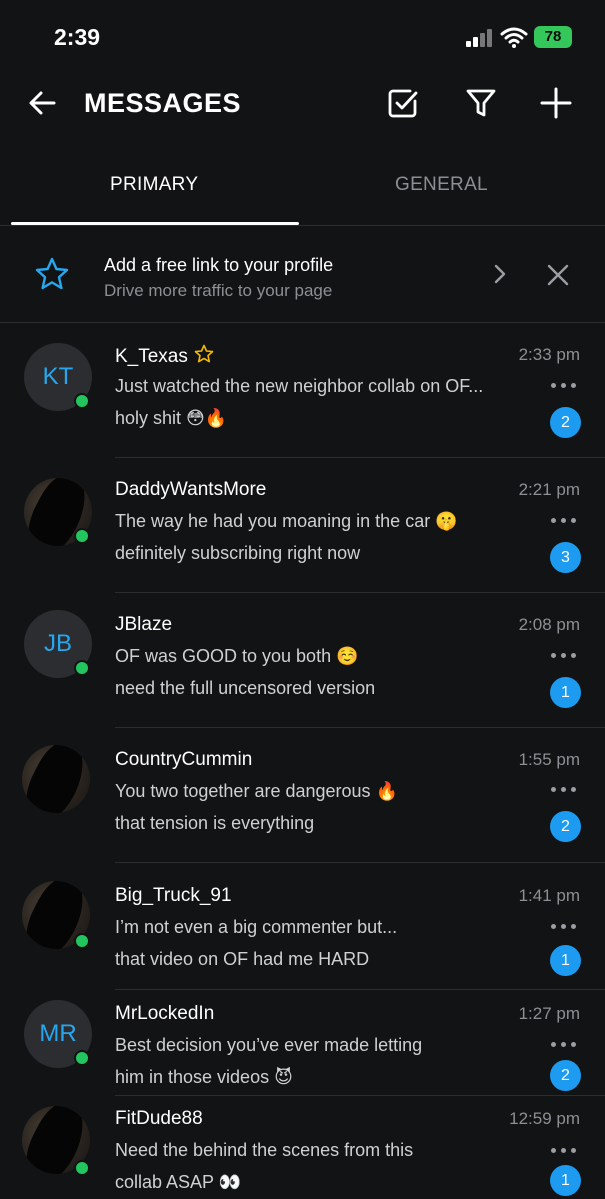 Image resolution: width=605 pixels, height=1199 pixels. Describe the element at coordinates (544, 1118) in the screenshot. I see `message-time: 12:59 pm` at that location.